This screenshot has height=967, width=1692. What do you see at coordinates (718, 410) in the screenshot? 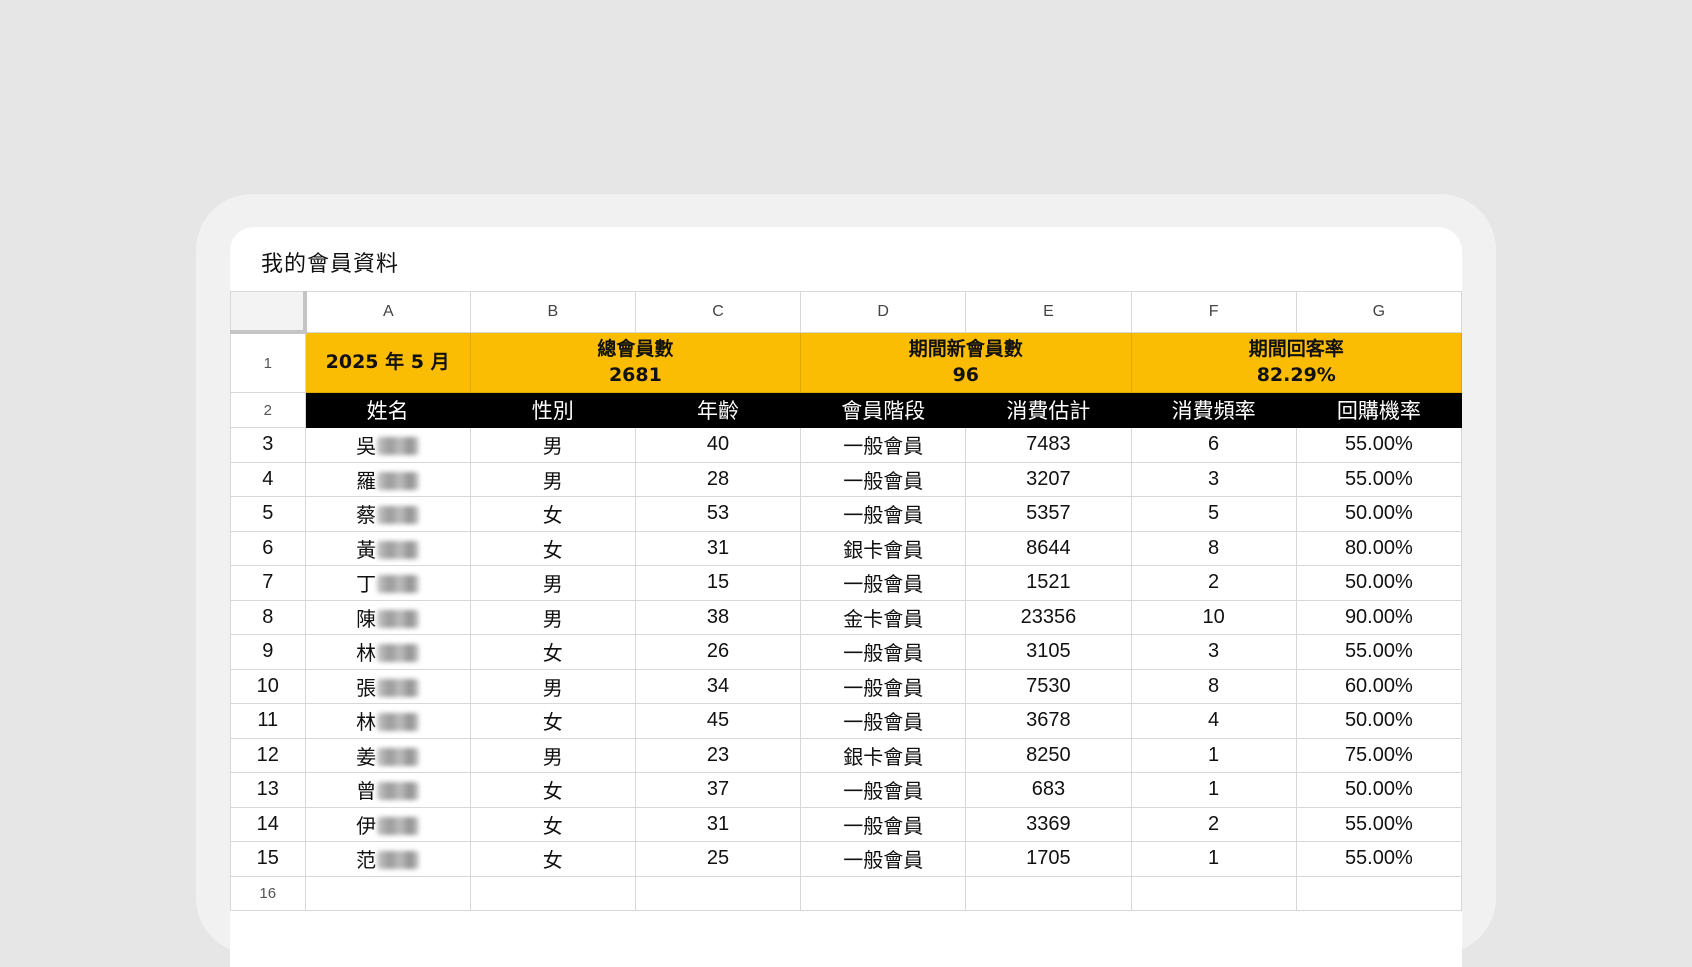
I see `header-age: 年齡` at bounding box center [718, 410].